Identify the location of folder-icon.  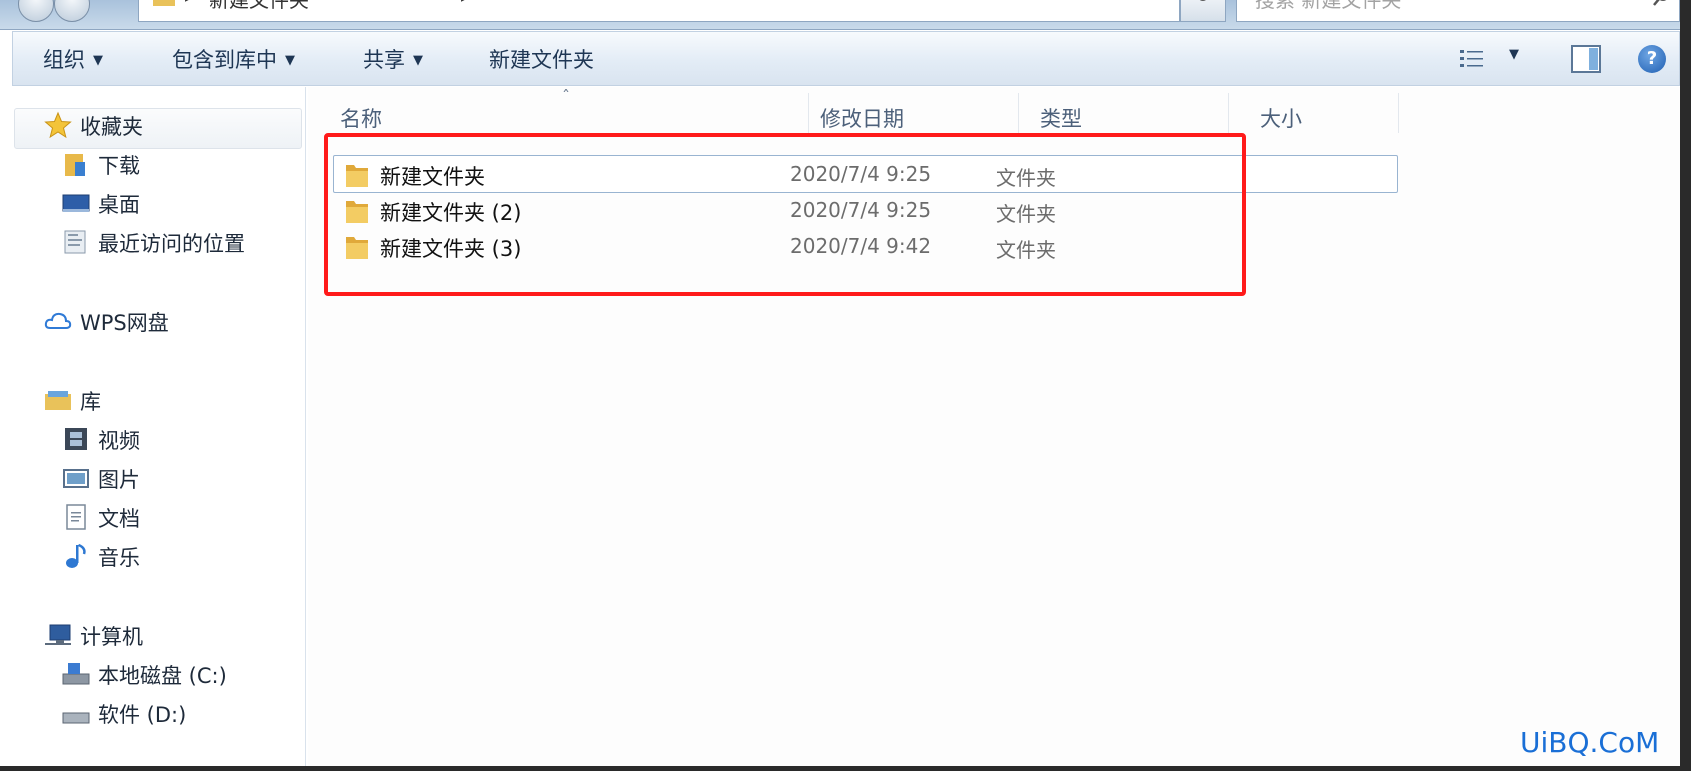
(164, 3).